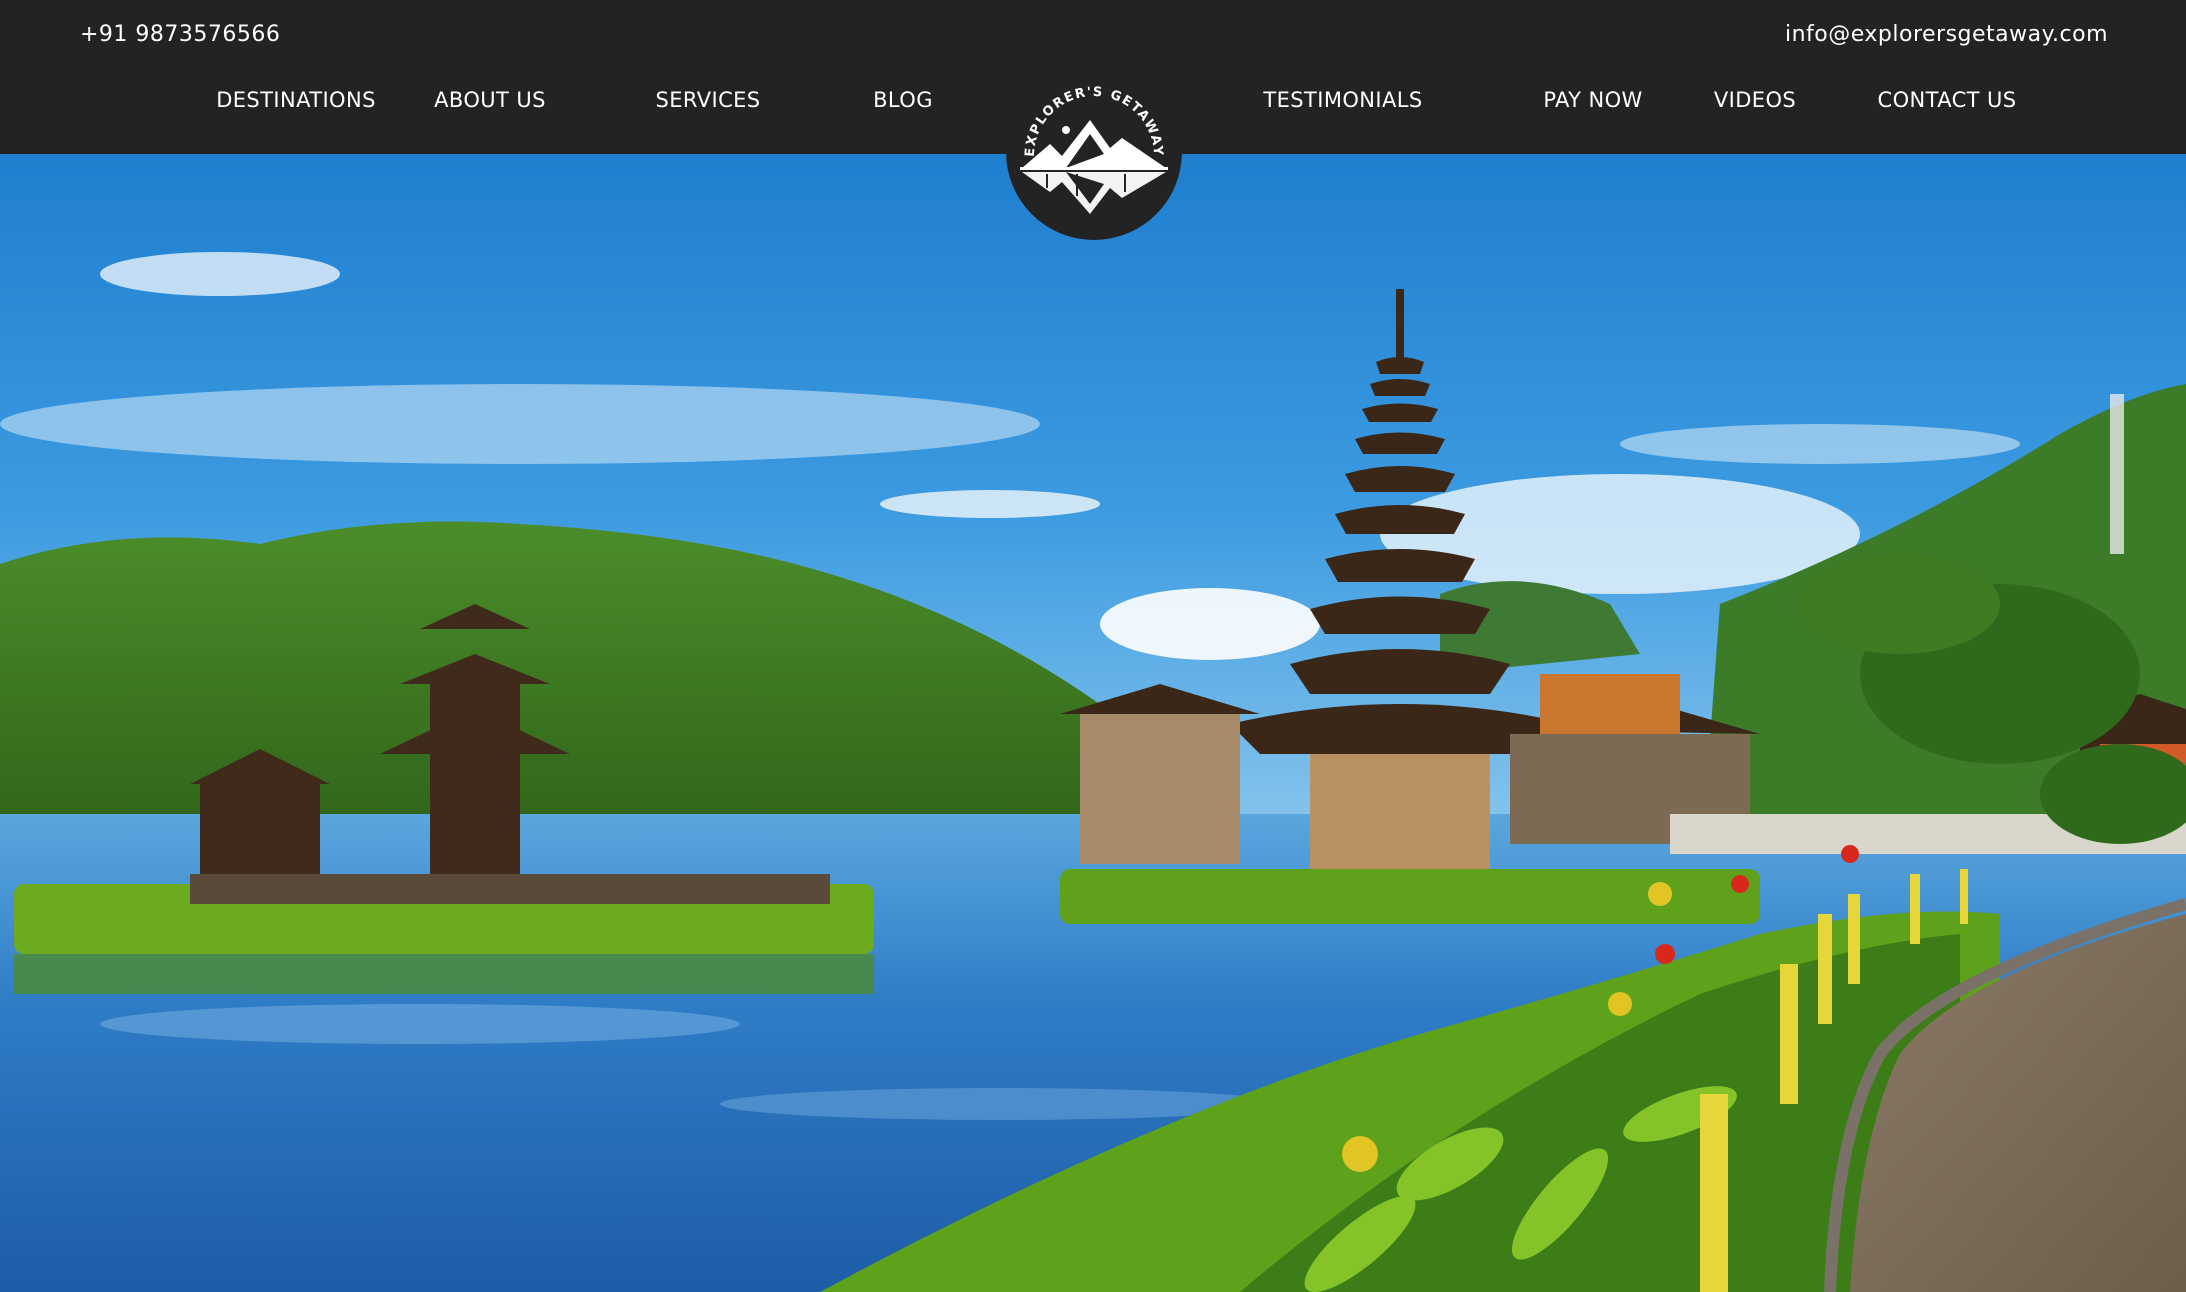 This screenshot has width=2186, height=1292. Describe the element at coordinates (1592, 100) in the screenshot. I see `nav-pay-now: PAY NOW` at that location.